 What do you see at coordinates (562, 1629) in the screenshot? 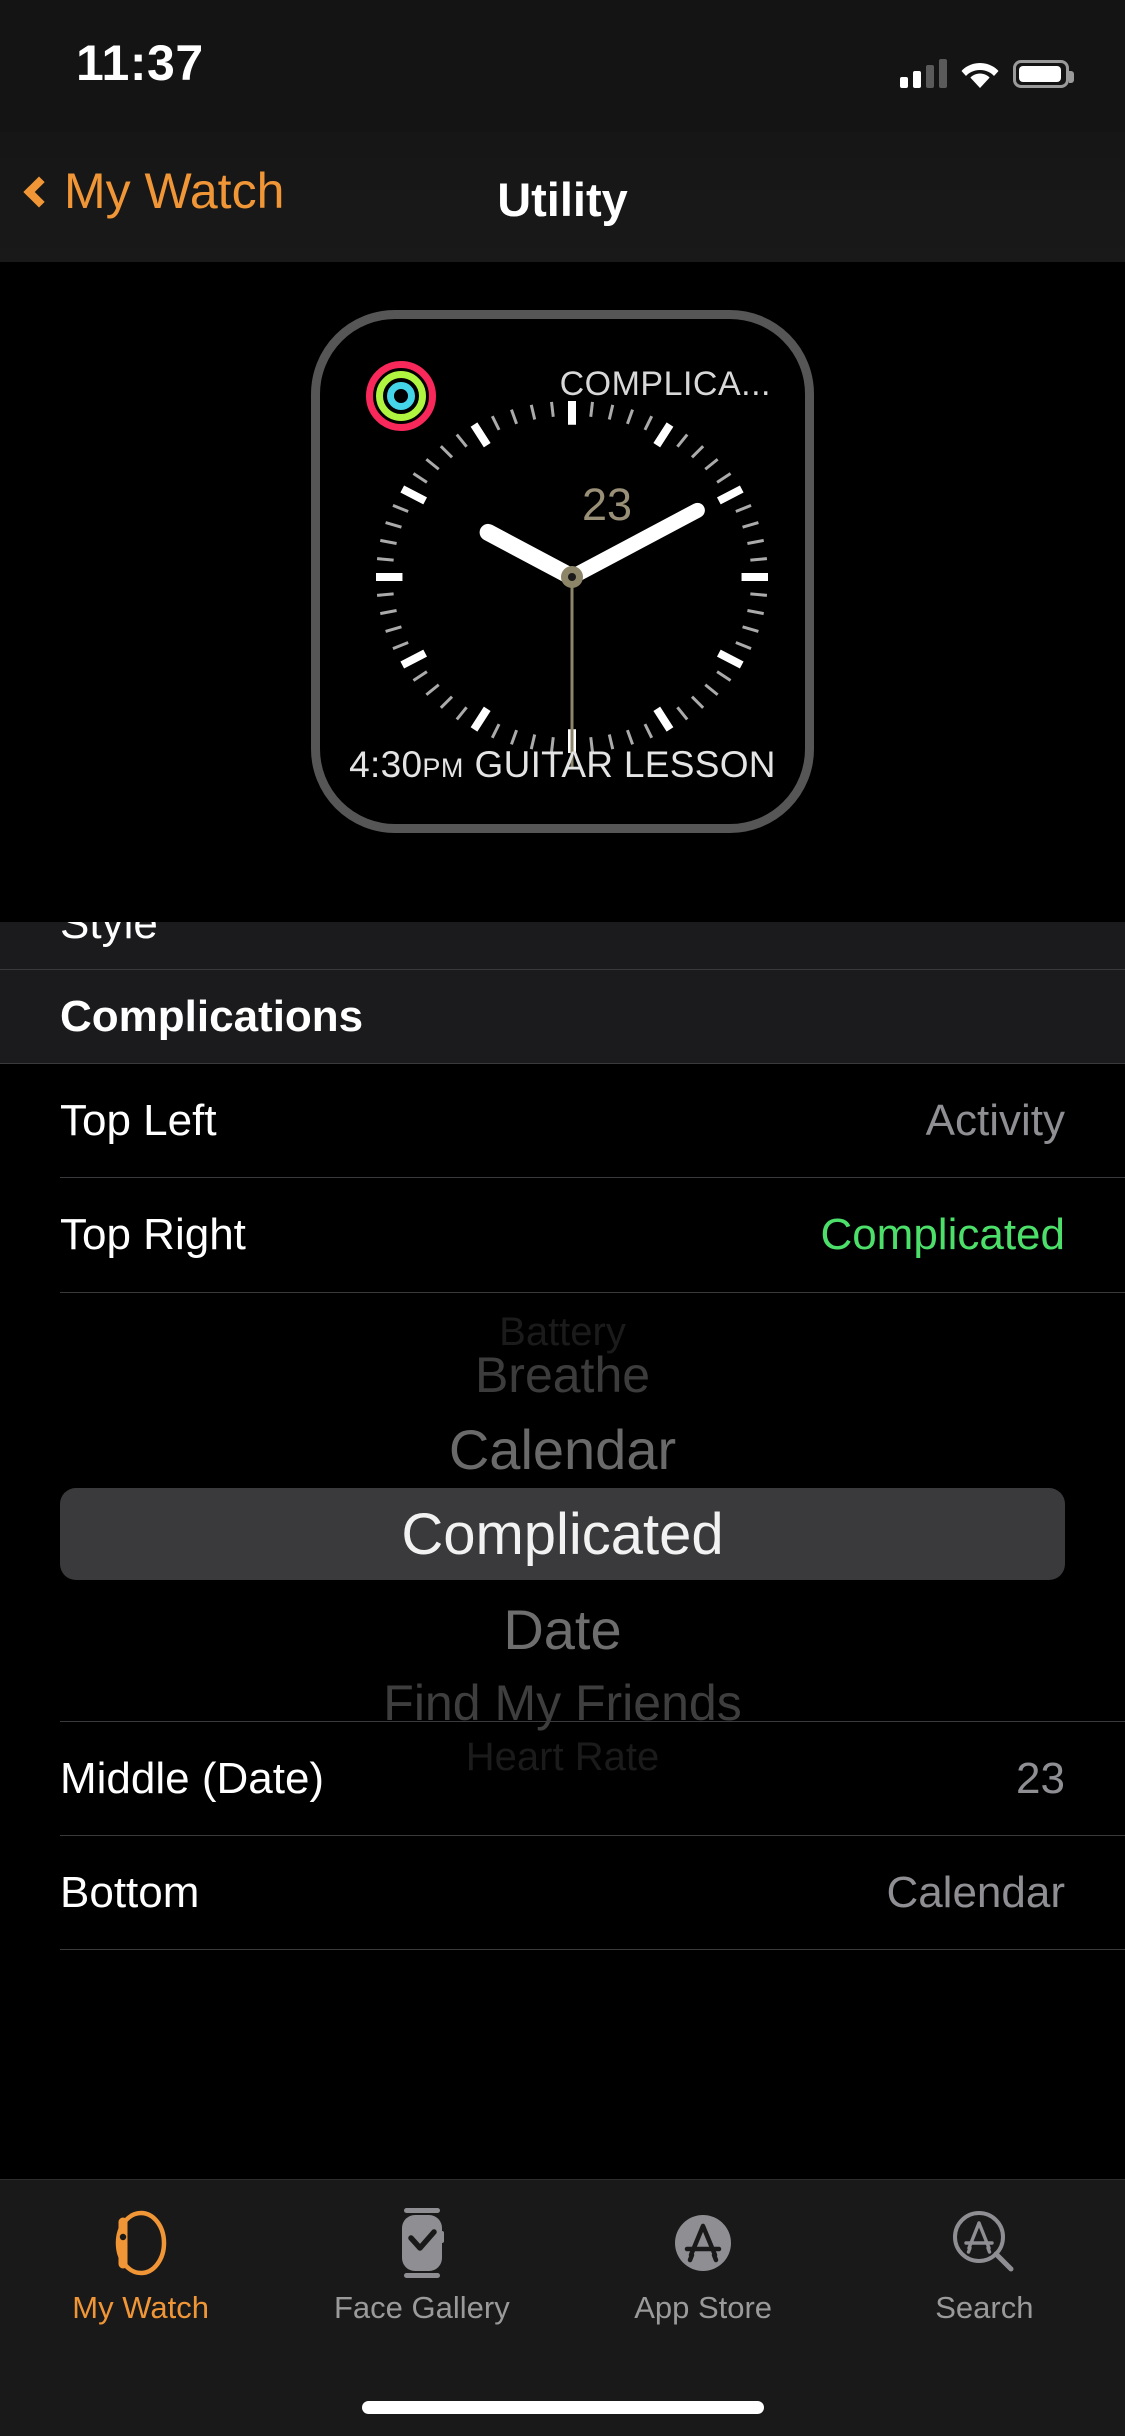
I see `picker-item: Date` at bounding box center [562, 1629].